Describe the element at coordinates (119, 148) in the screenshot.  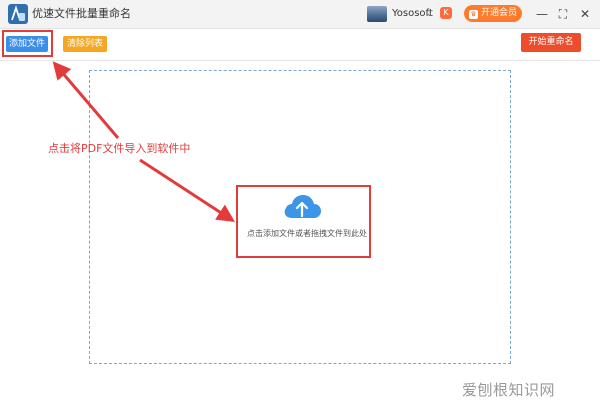
I see `annotation-text: 点击将PDF文件导入到软件中` at that location.